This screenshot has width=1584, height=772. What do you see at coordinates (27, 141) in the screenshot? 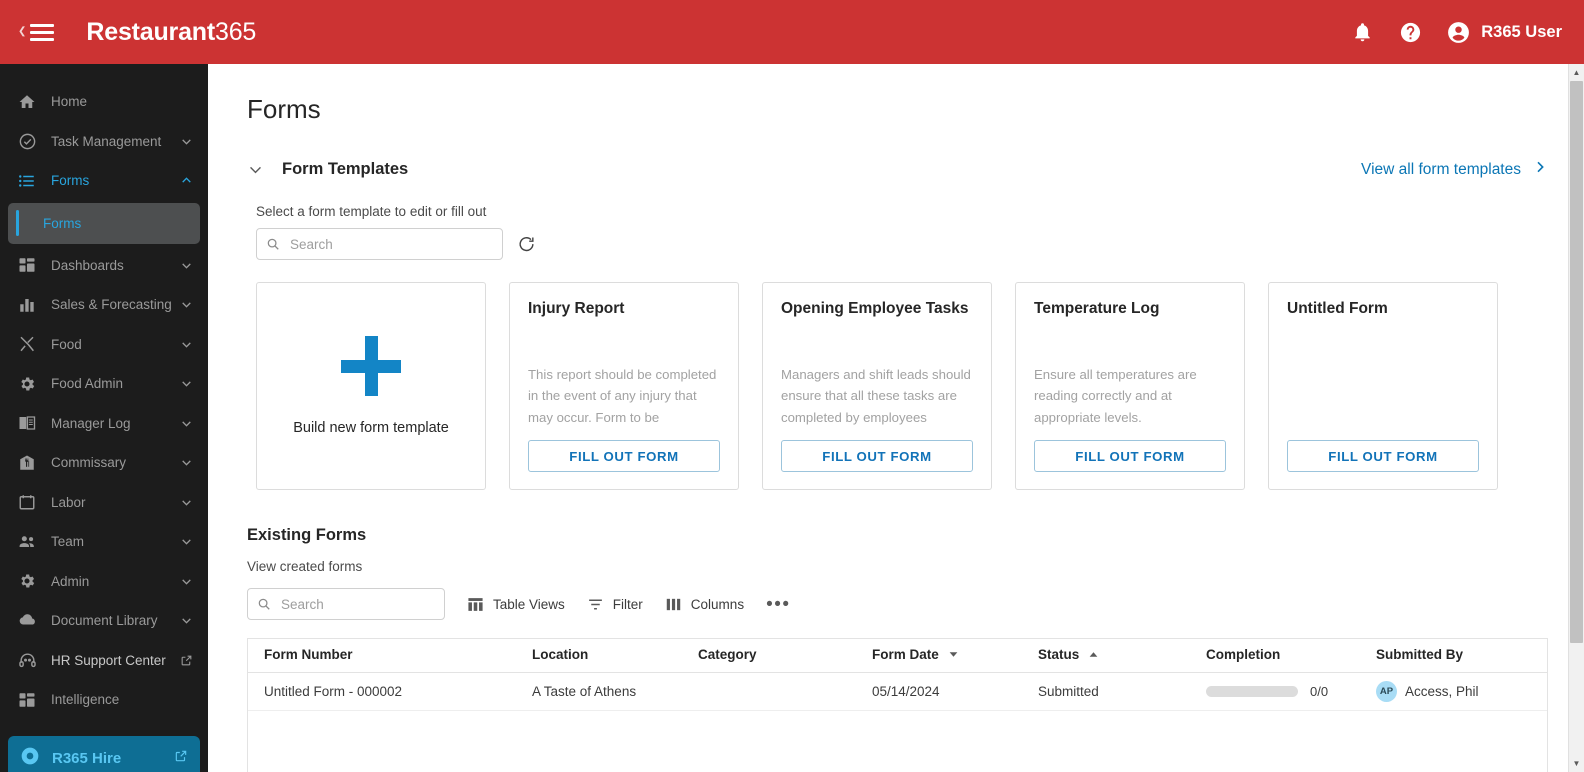
I see `check-circle-icon` at bounding box center [27, 141].